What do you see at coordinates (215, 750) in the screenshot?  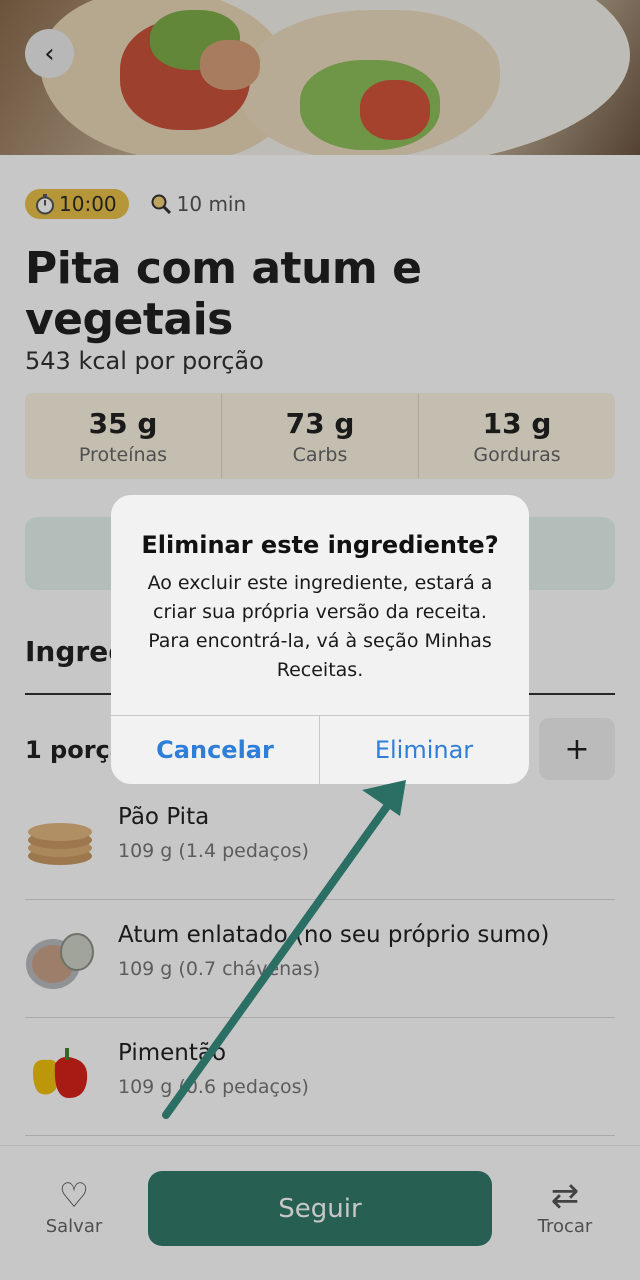 I see `cancel-button: Cancelar` at bounding box center [215, 750].